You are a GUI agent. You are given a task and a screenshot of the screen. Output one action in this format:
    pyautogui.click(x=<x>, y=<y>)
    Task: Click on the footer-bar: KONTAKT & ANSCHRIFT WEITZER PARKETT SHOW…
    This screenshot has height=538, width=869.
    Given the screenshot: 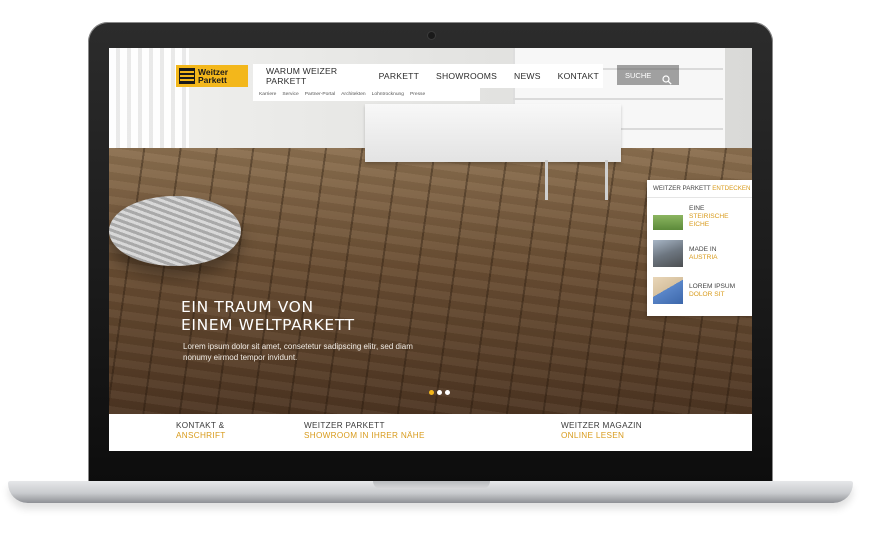 What is the action you would take?
    pyautogui.click(x=430, y=432)
    